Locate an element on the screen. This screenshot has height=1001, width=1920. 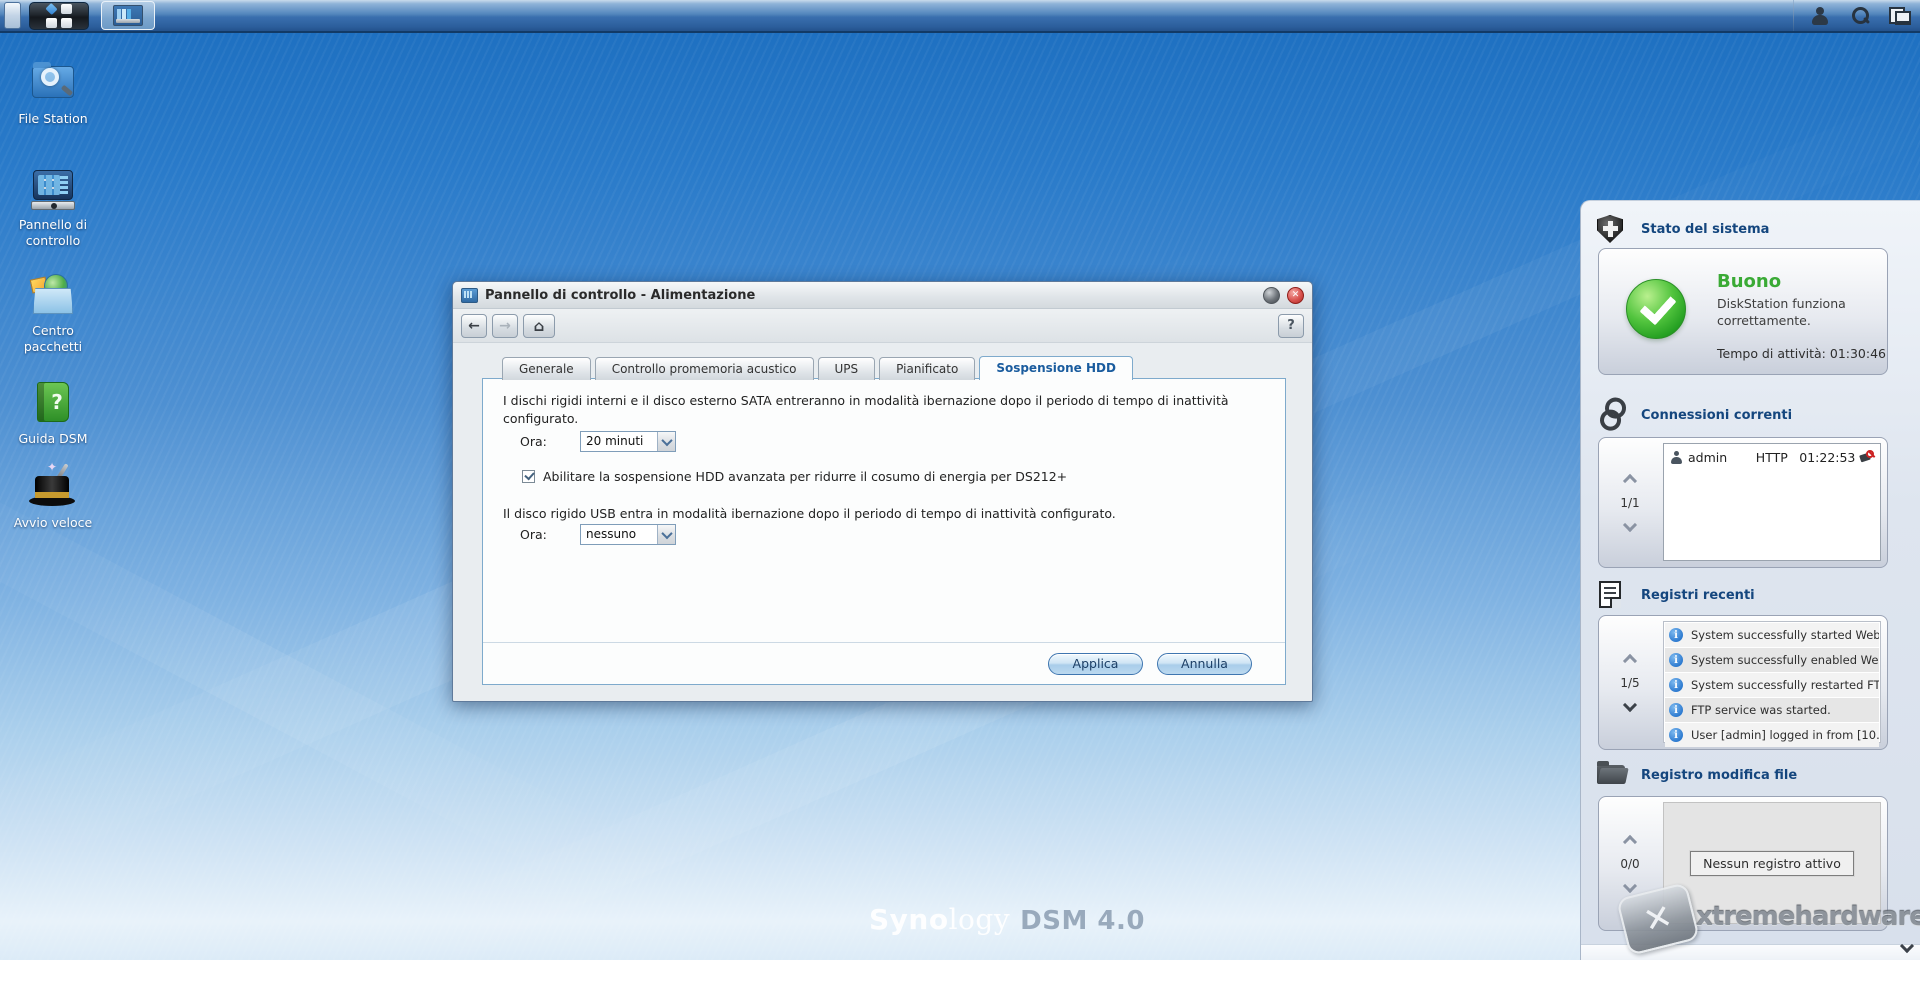
window-titlebar: Pannello di controllo - Alimentazione ✕ is located at coordinates (882, 295).